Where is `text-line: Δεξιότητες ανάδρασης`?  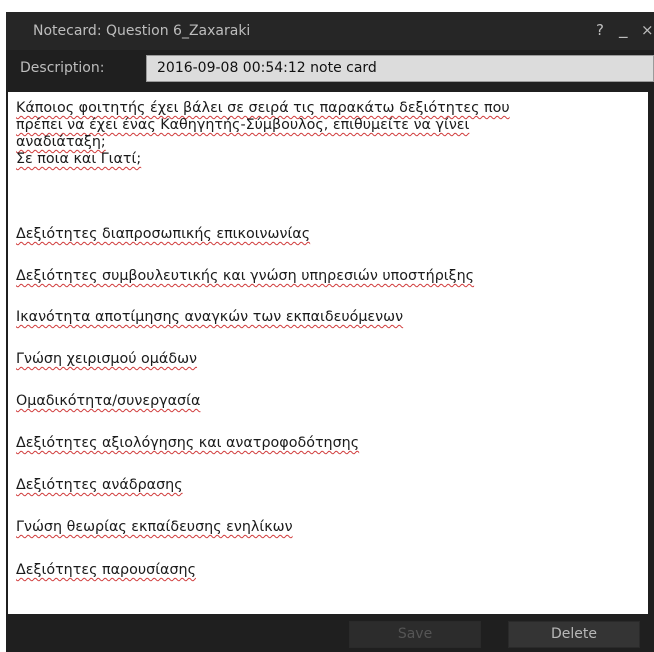
text-line: Δεξιότητες ανάδρασης is located at coordinates (99, 485).